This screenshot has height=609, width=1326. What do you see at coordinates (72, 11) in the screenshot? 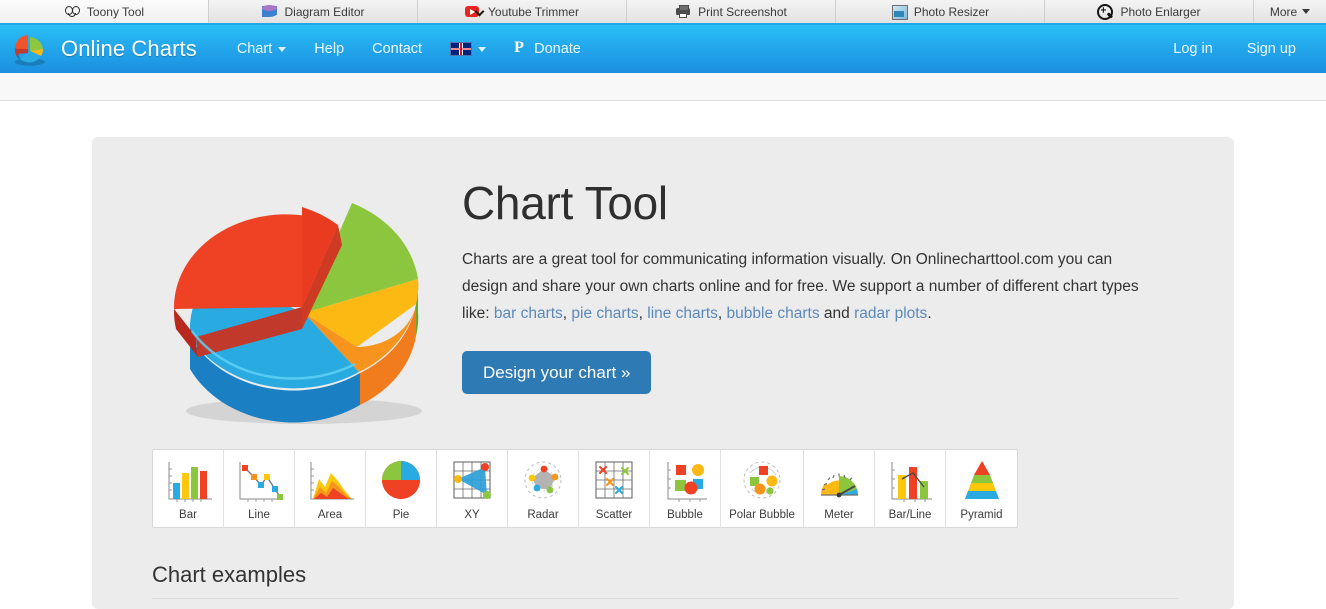
I see `toony-tool-icon` at bounding box center [72, 11].